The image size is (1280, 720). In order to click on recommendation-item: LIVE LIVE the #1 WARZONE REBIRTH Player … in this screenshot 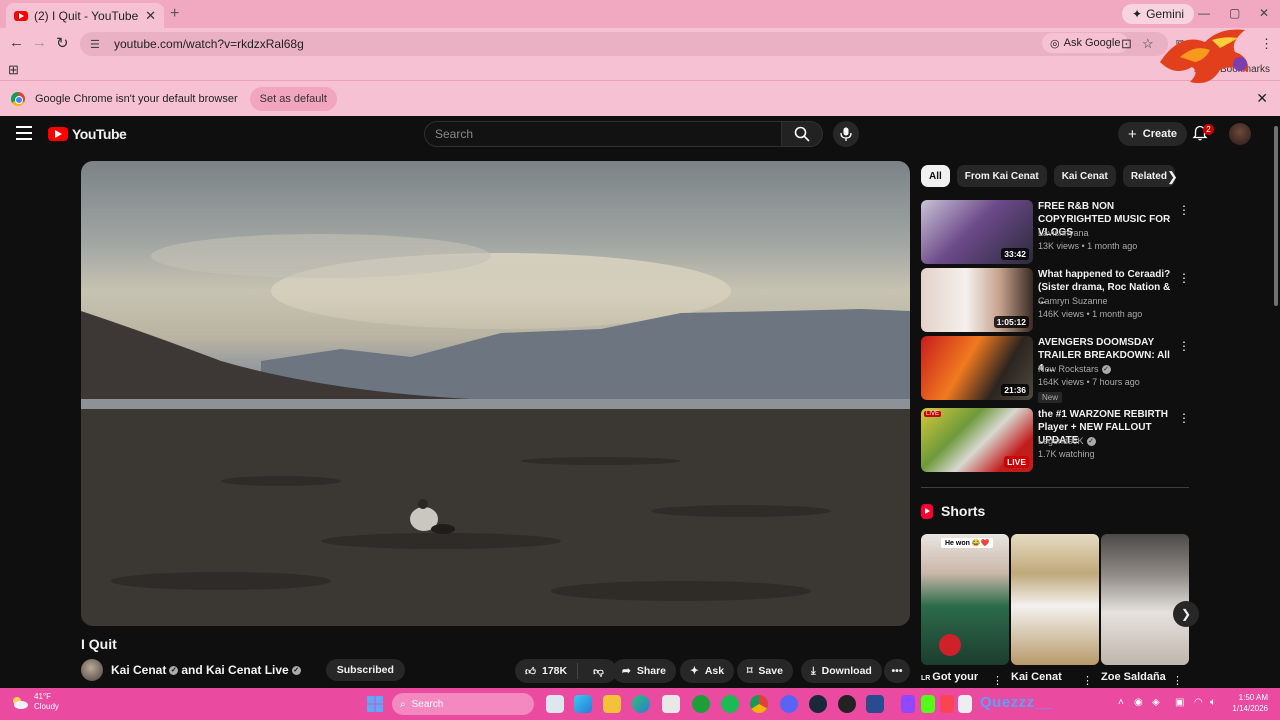, I will do `click(1055, 440)`.